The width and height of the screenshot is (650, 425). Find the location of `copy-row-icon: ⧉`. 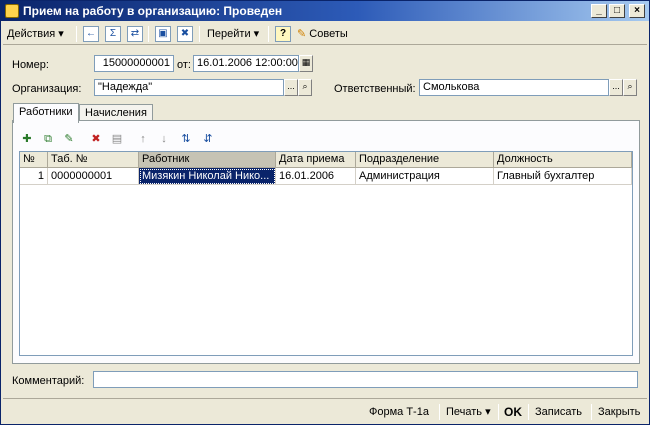

copy-row-icon: ⧉ is located at coordinates (48, 139).